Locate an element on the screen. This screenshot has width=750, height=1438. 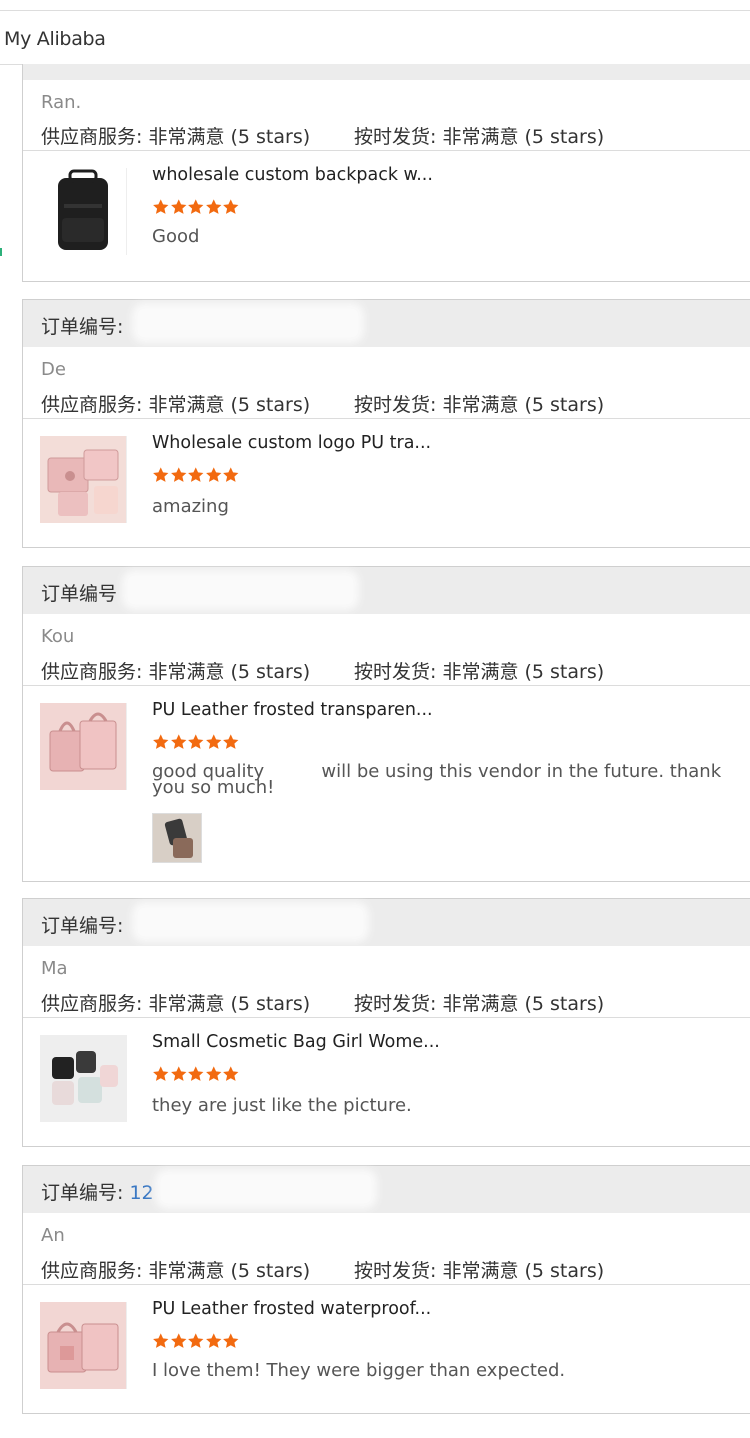
active-indicator is located at coordinates (1, 252).